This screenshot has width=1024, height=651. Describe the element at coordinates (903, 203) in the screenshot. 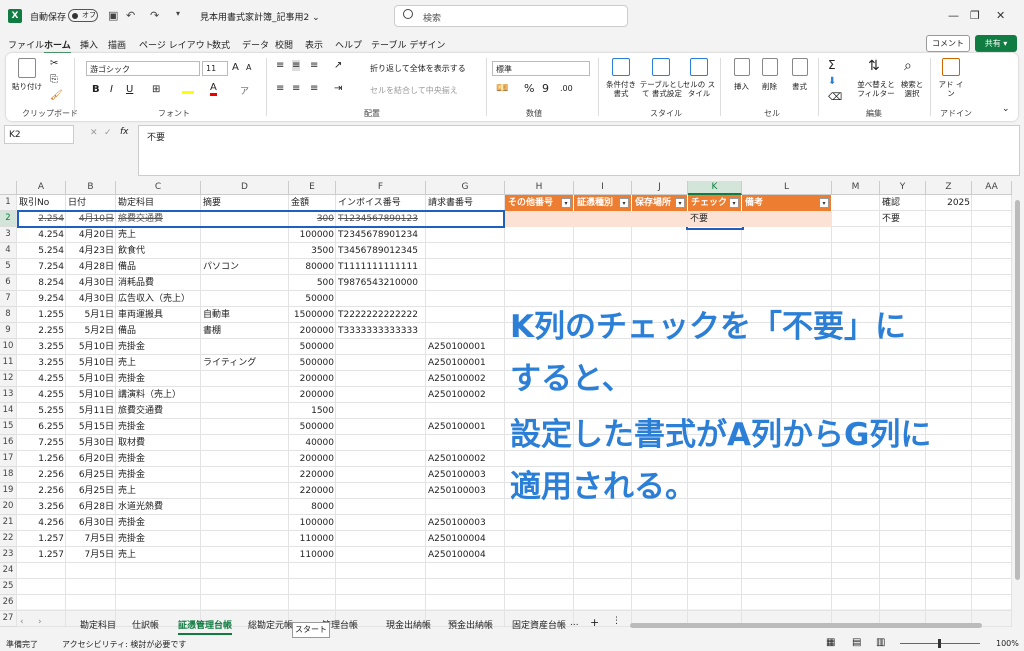

I see `cell-y1: 確認` at that location.